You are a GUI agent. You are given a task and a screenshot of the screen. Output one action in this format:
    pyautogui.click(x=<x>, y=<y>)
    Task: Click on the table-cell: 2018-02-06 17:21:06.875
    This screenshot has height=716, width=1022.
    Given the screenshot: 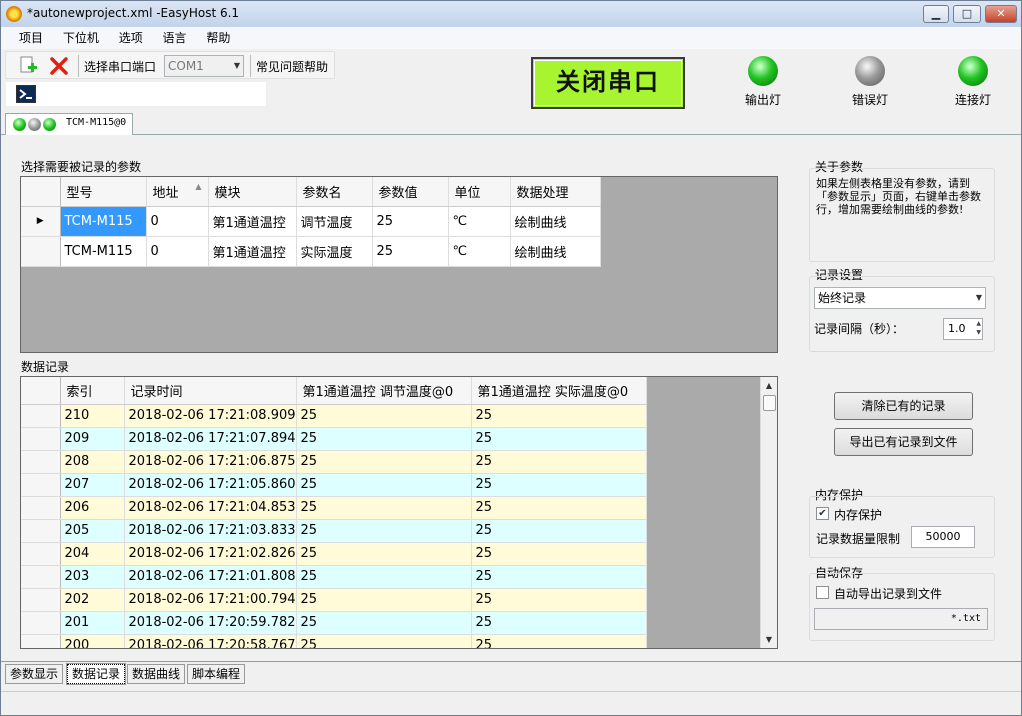 What is the action you would take?
    pyautogui.click(x=210, y=462)
    